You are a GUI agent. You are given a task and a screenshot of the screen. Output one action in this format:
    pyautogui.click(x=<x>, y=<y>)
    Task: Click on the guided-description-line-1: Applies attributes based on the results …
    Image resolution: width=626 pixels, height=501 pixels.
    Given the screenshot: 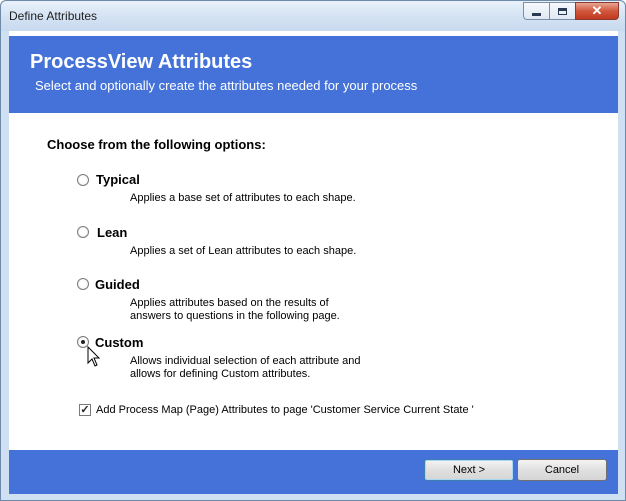 What is the action you would take?
    pyautogui.click(x=229, y=303)
    